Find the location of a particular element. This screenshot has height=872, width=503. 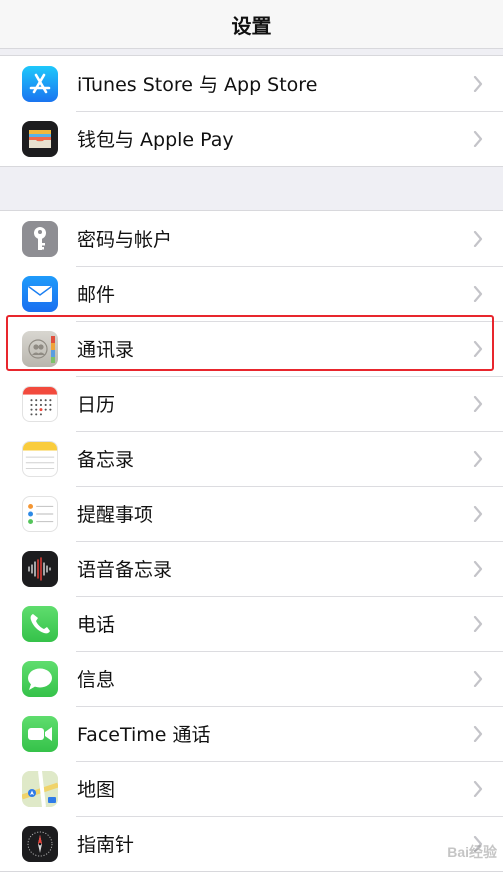

page-title: 设置 is located at coordinates (251, 25).